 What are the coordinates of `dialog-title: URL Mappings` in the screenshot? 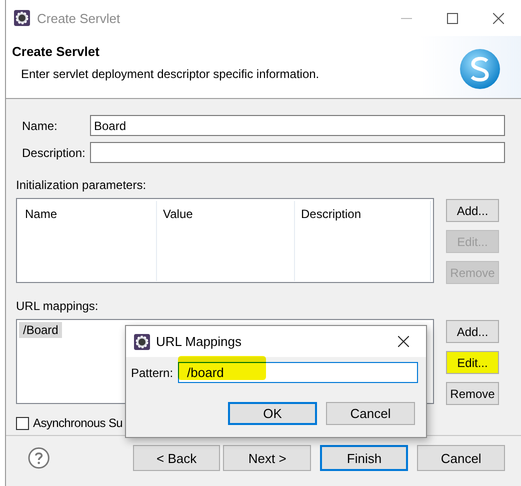 It's located at (199, 341).